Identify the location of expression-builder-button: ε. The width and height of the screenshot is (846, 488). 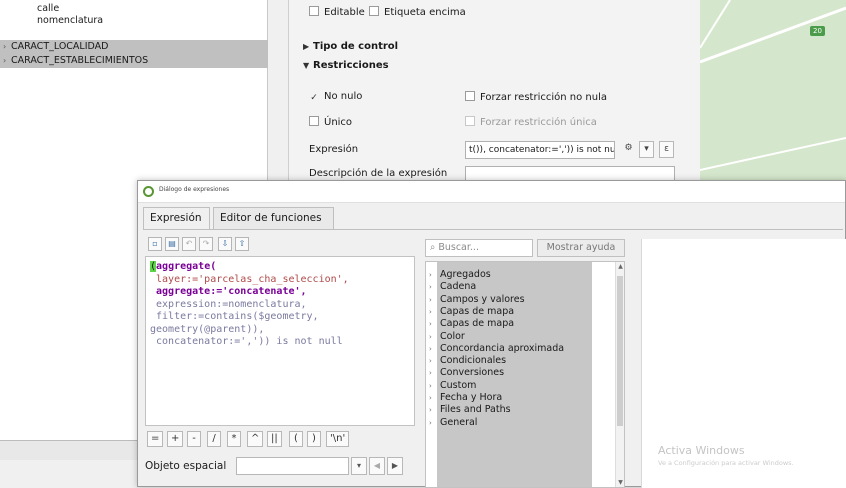
(666, 149).